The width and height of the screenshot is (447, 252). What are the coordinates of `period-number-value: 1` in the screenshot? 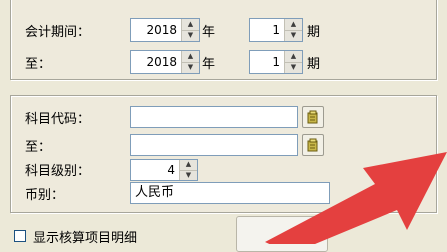 It's located at (266, 30).